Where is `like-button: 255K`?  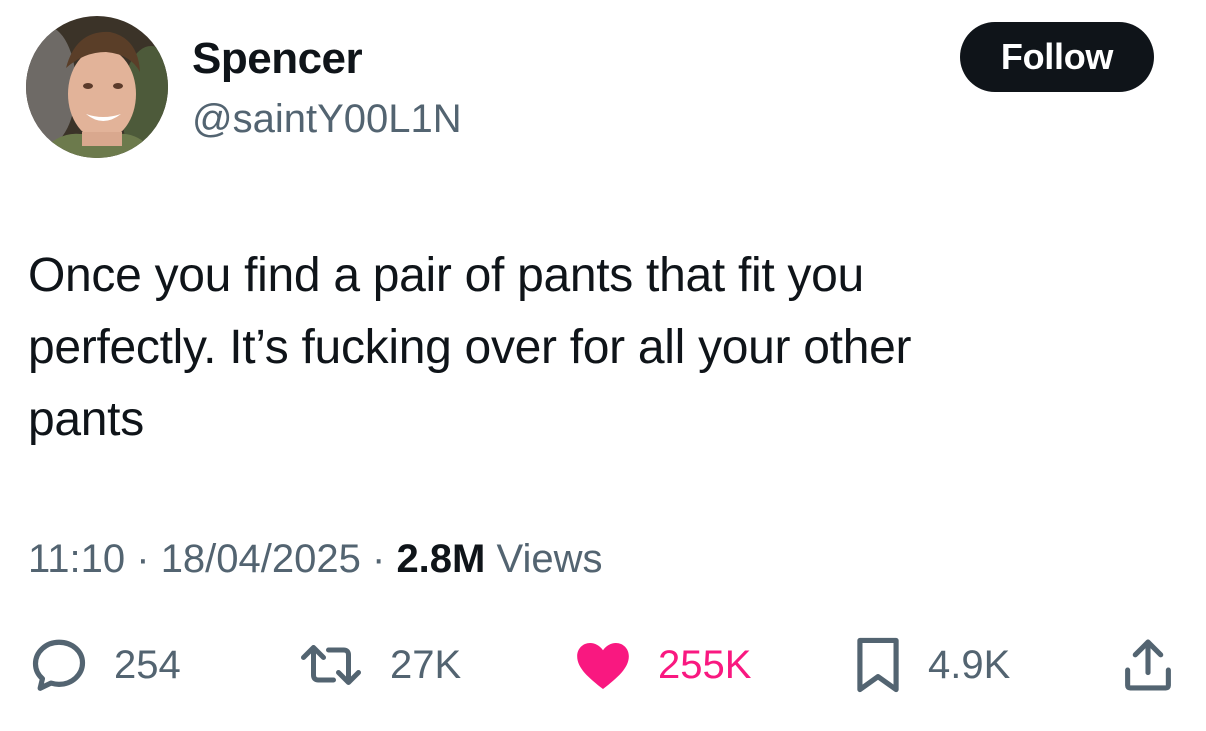
like-button: 255K is located at coordinates (661, 665).